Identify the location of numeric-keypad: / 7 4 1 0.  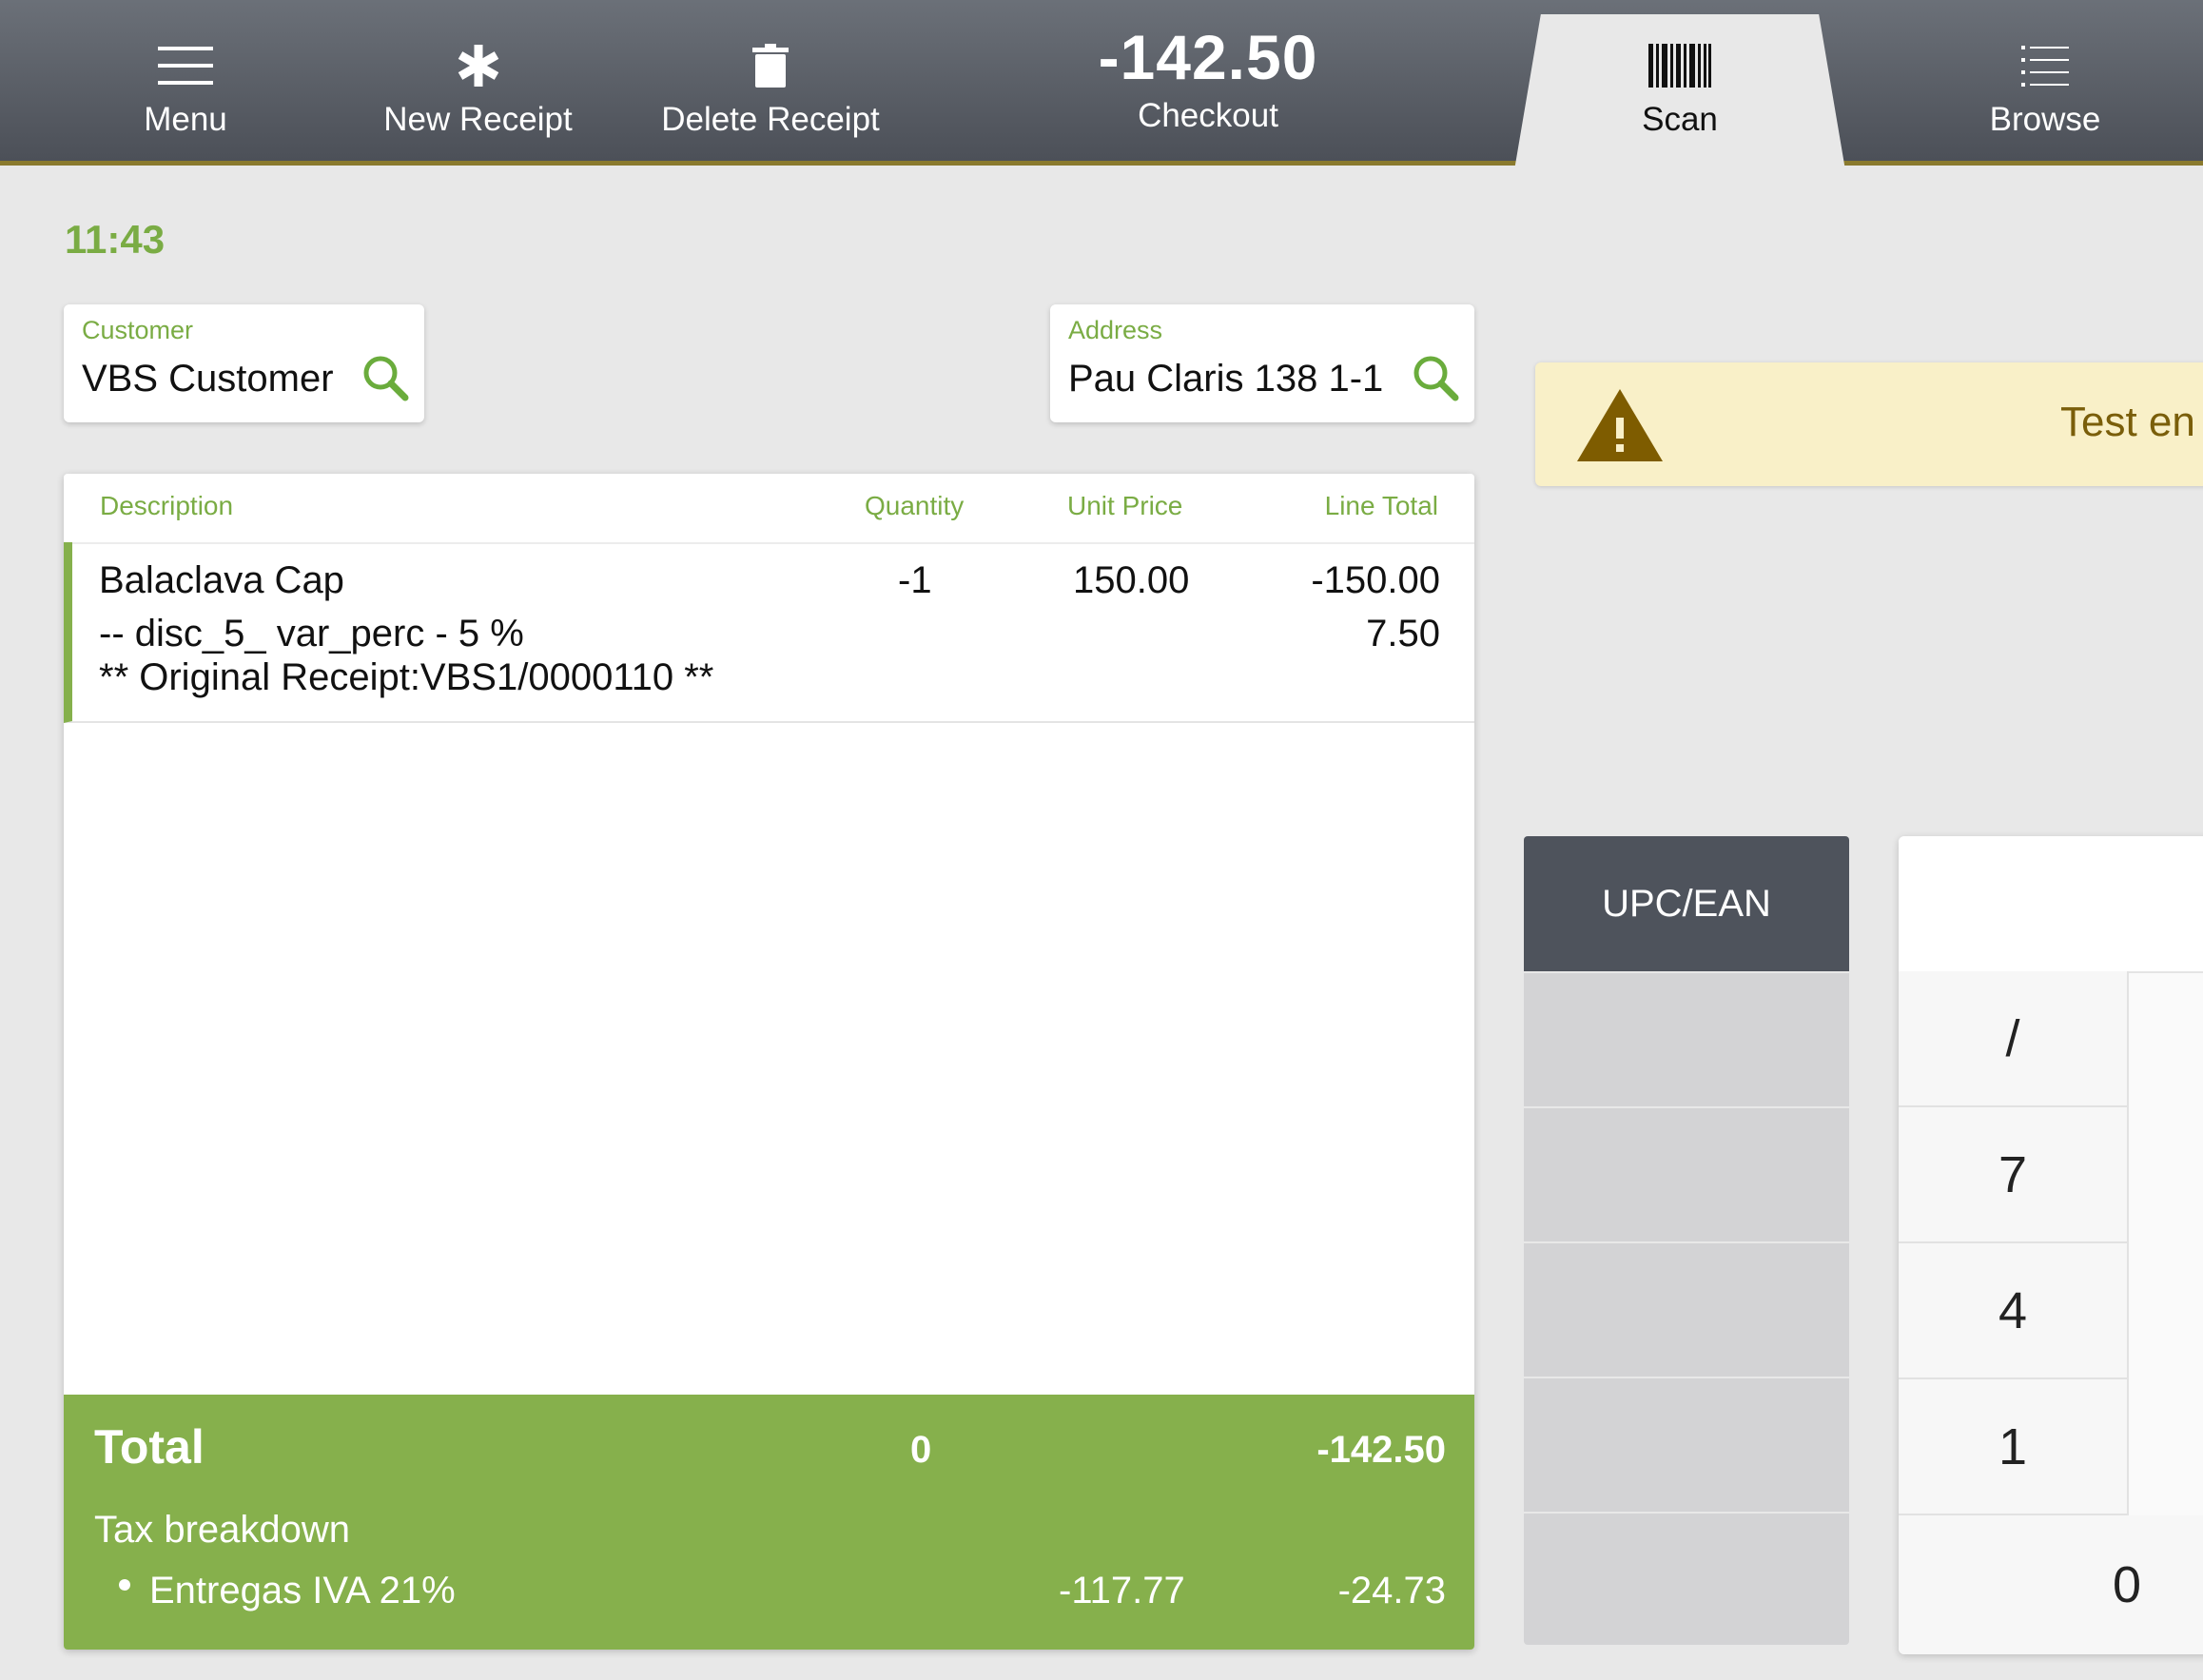
(2051, 1245).